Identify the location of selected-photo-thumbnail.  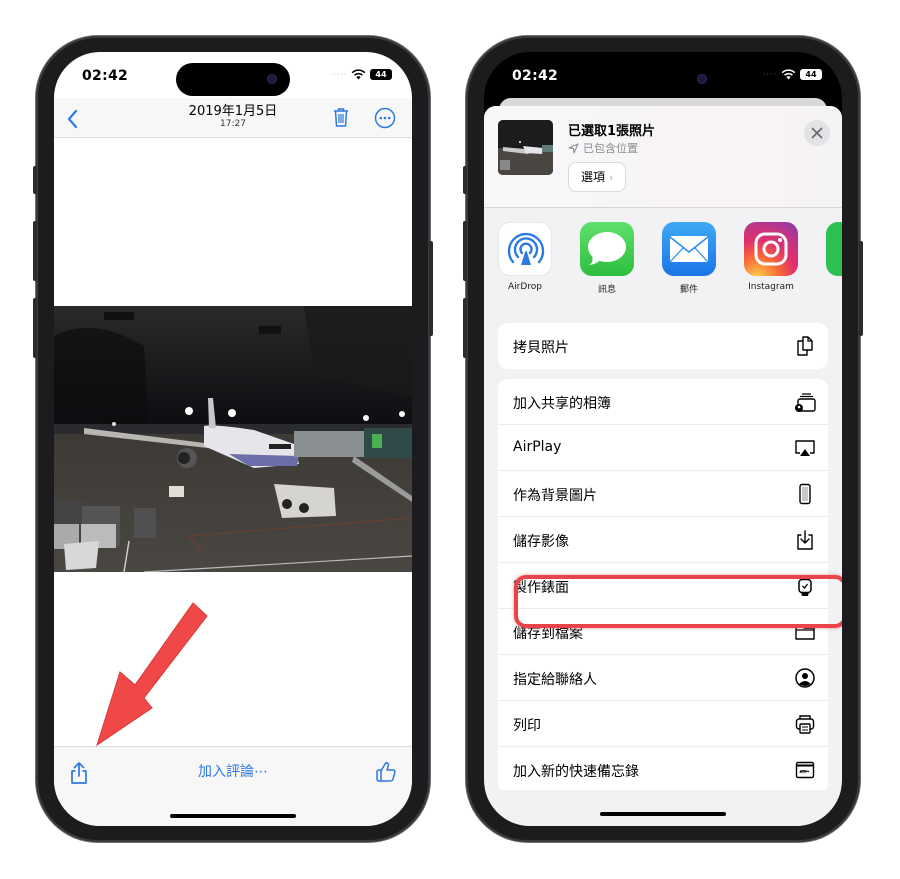
(525, 147).